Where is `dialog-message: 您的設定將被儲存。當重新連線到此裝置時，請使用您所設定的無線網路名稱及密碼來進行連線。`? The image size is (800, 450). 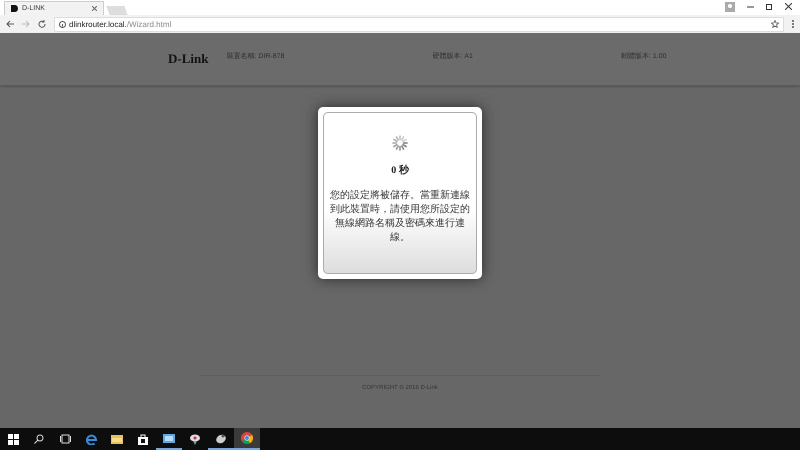 dialog-message: 您的設定將被儲存。當重新連線到此裝置時，請使用您所設定的無線網路名稱及密碼來進行連線。 is located at coordinates (400, 217).